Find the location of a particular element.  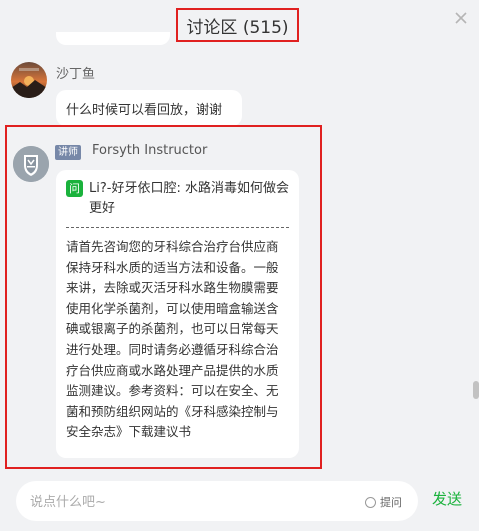

close-icon is located at coordinates (461, 18).